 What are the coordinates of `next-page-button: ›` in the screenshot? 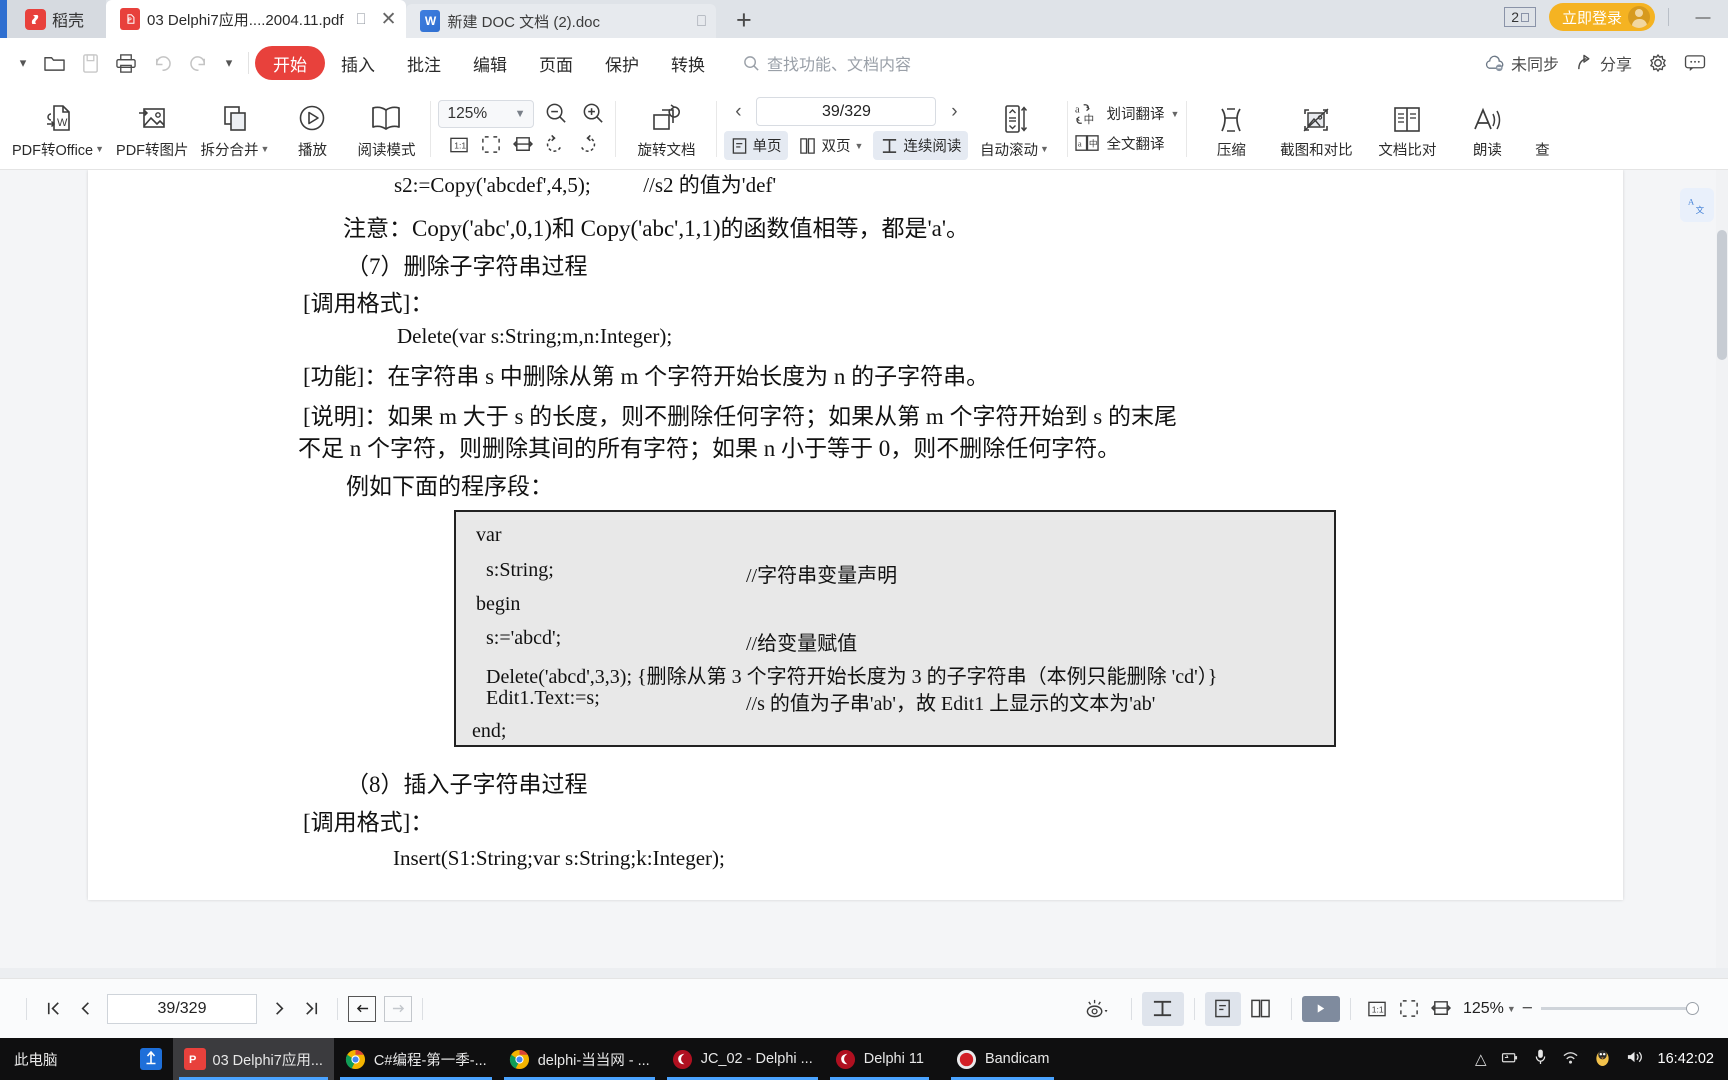 It's located at (954, 112).